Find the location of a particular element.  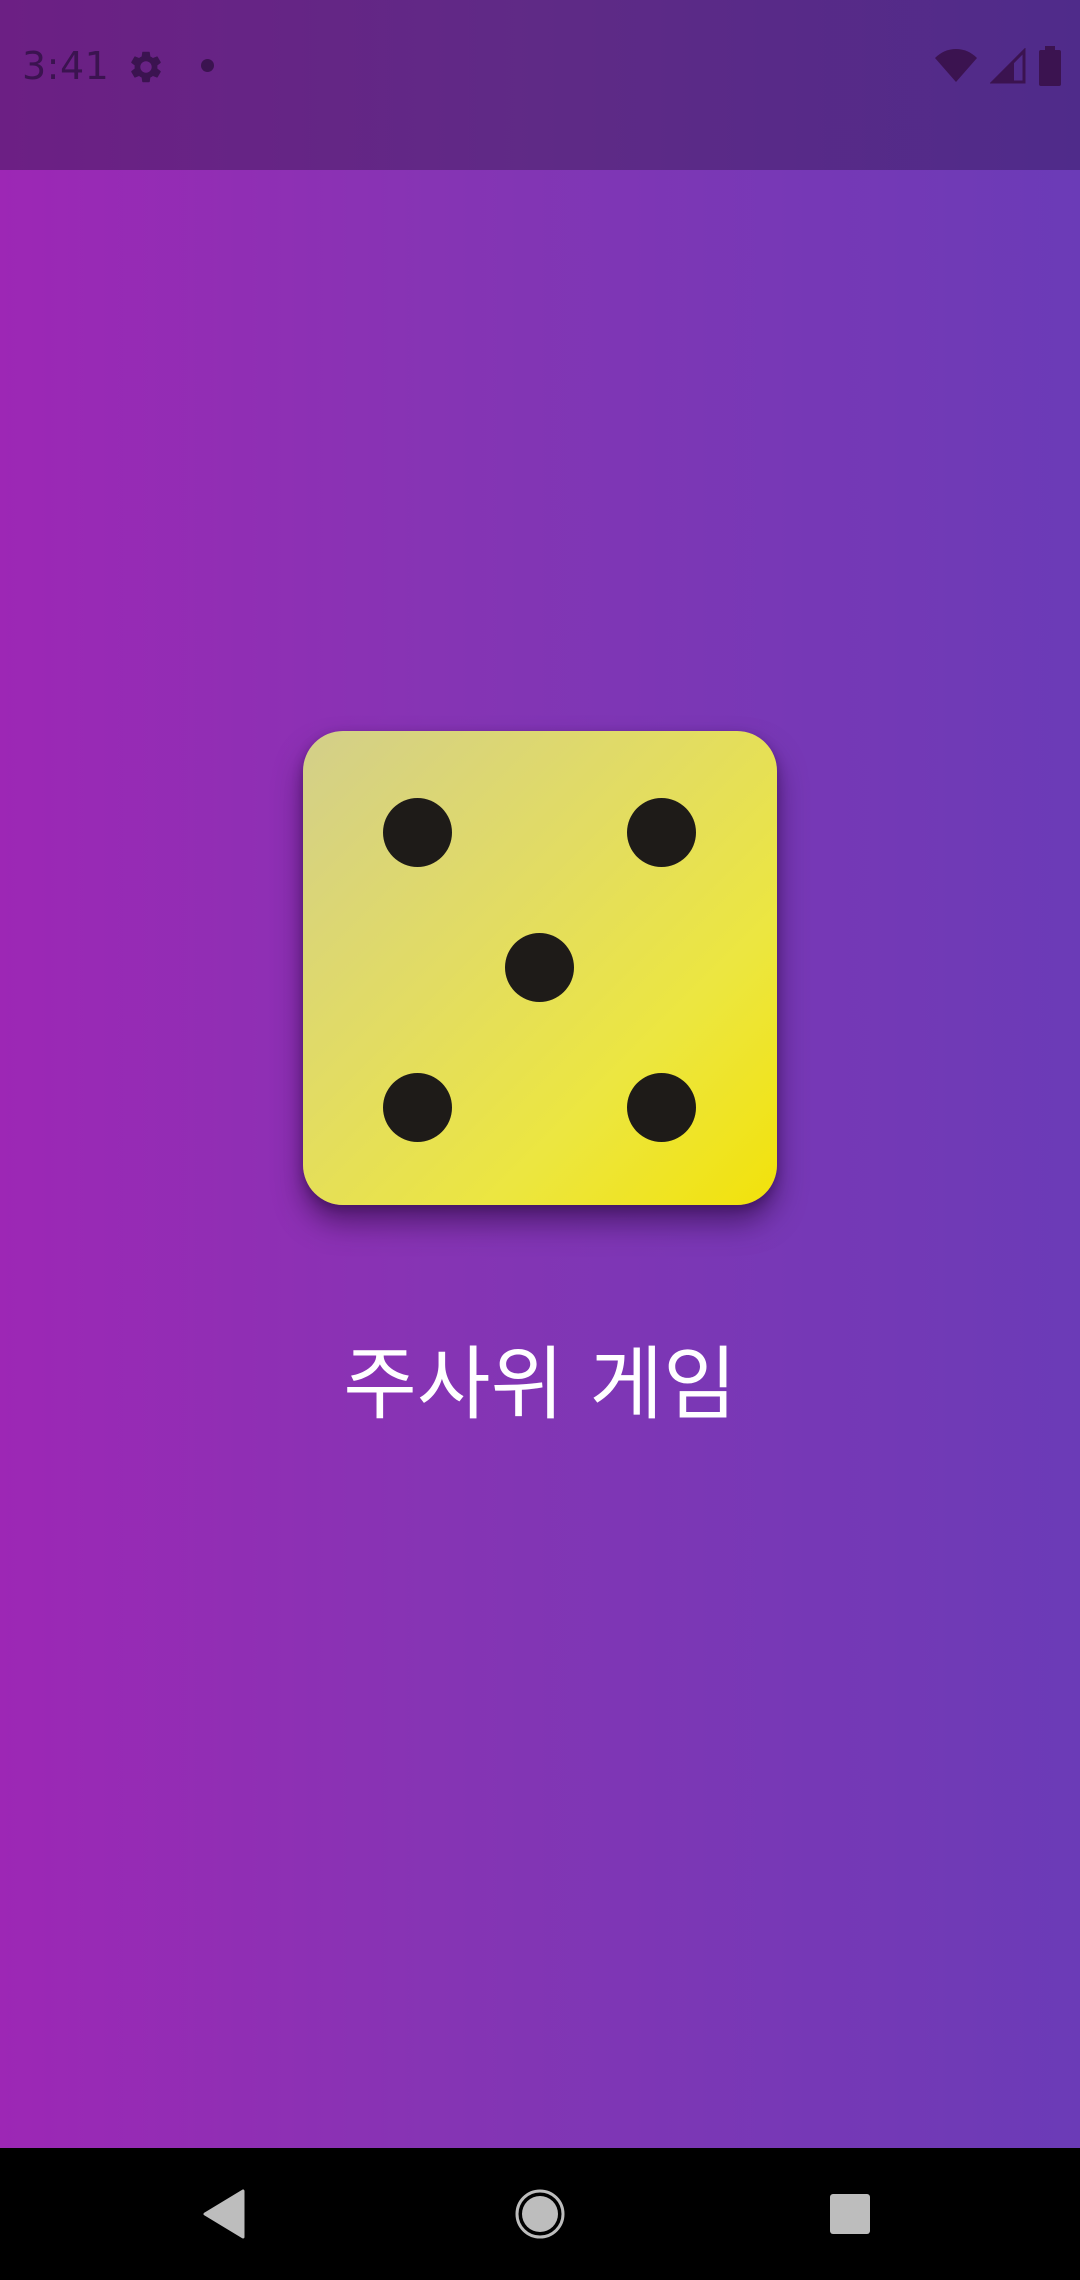

home-icon is located at coordinates (540, 2214).